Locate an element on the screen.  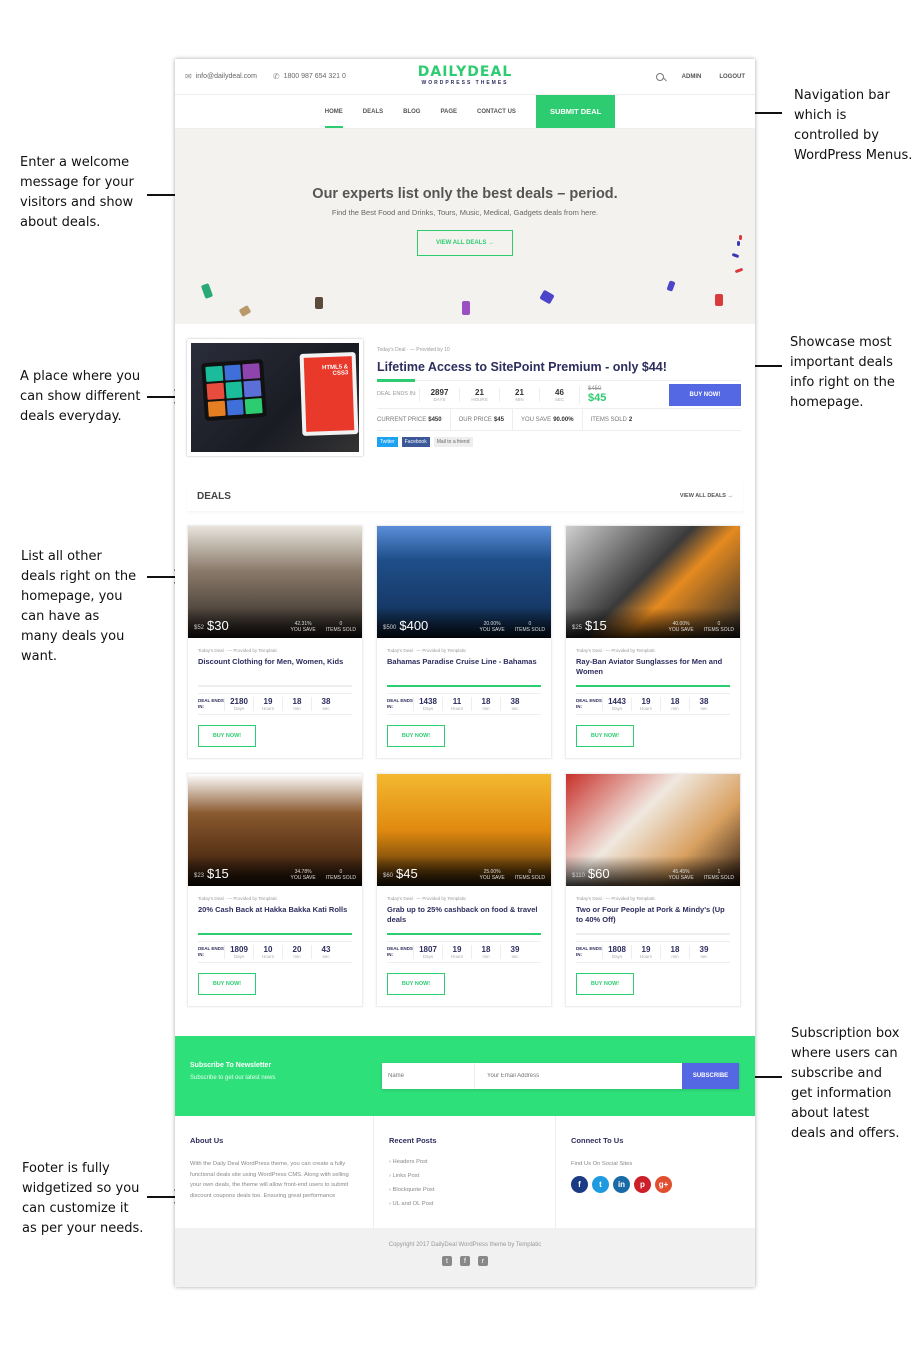
deal-image: $23 $15 34.78% YOU SAVE 0 ITEMS SOLD is located at coordinates (275, 830).